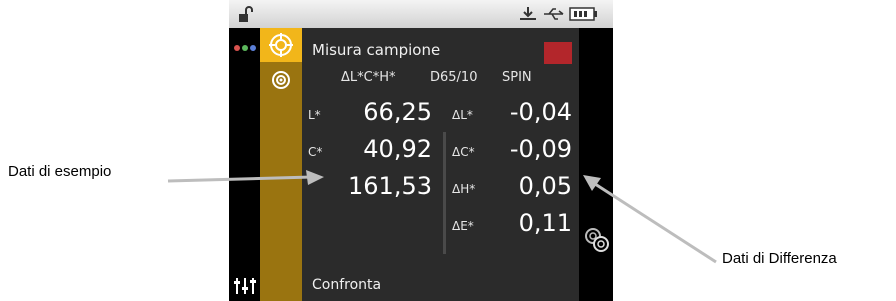 The width and height of the screenshot is (896, 301). Describe the element at coordinates (592, 183) in the screenshot. I see `arrow-difference-data-head` at that location.